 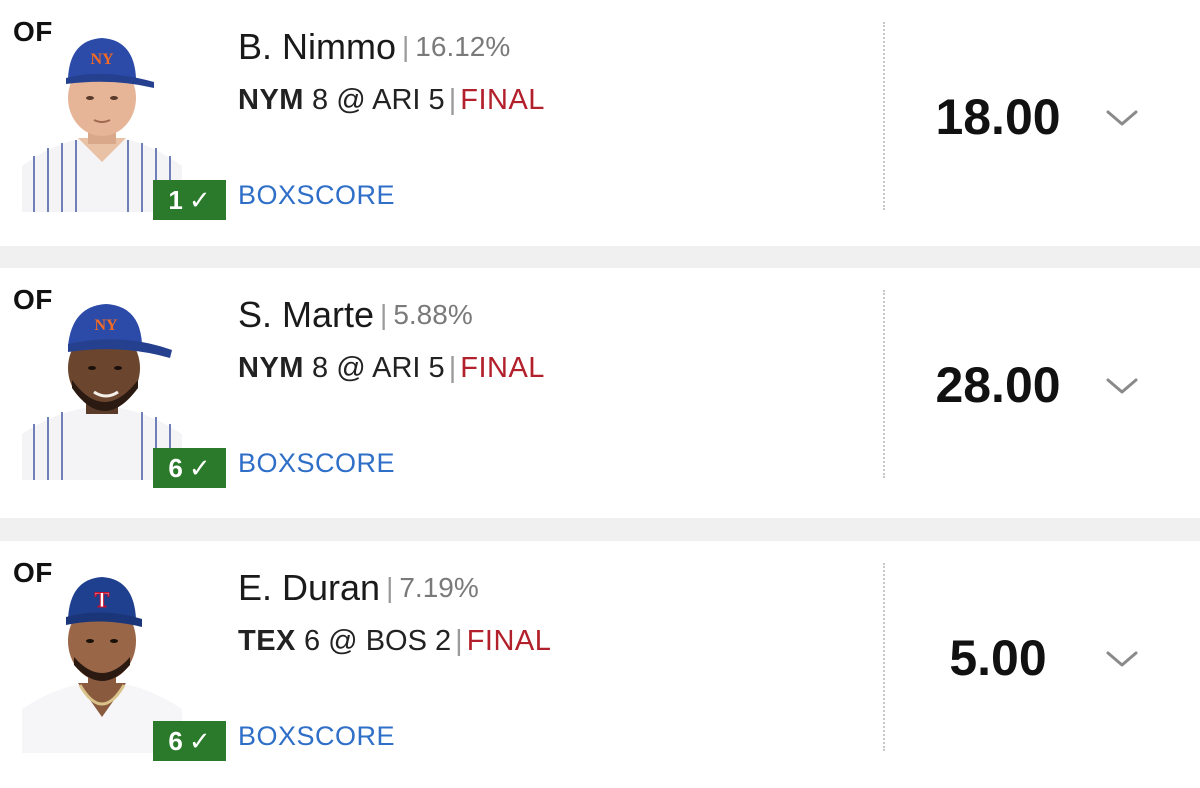 I want to click on player-name: E. Duran, so click(x=309, y=587).